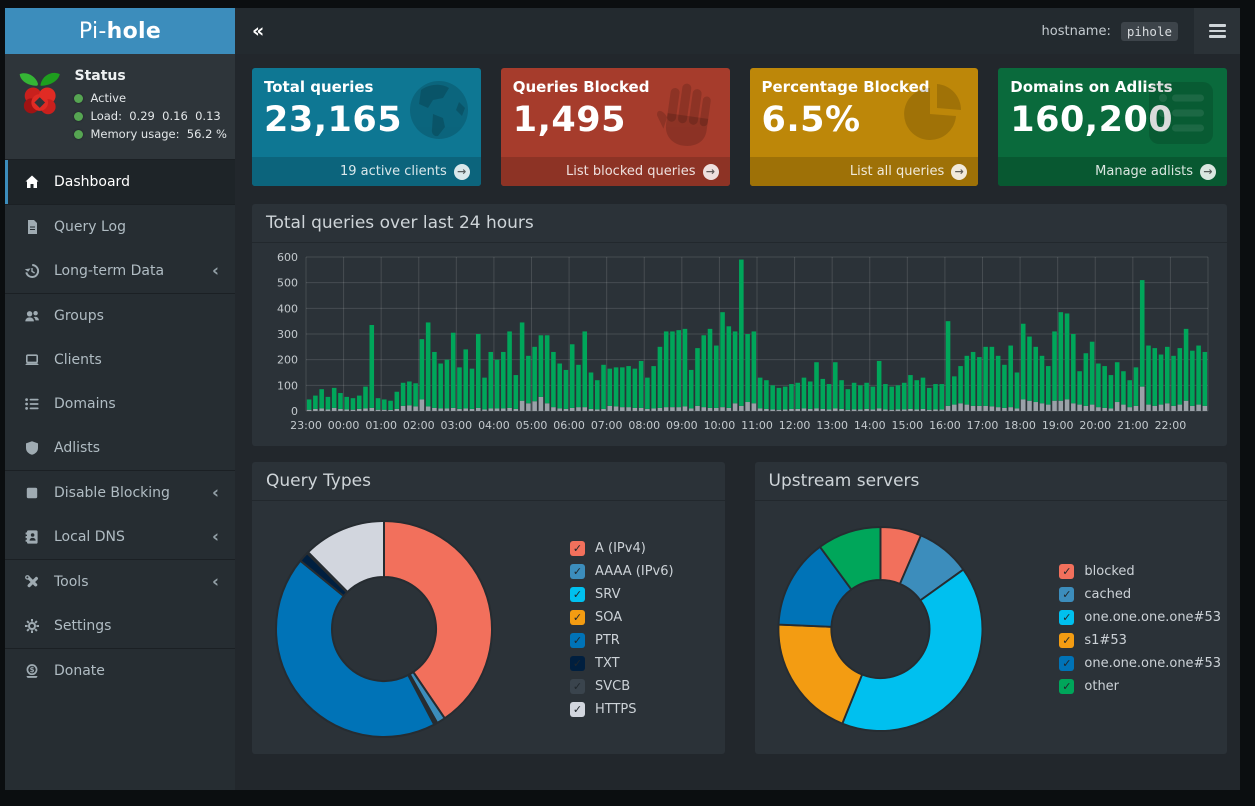 Image resolution: width=1255 pixels, height=806 pixels. I want to click on legend-item-one-one-one-one-53: ✓ one.one.one.one#53, so click(1140, 663).